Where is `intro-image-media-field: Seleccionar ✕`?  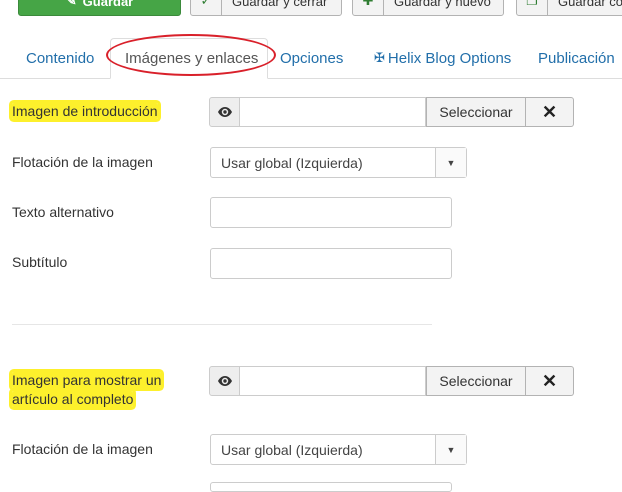 intro-image-media-field: Seleccionar ✕ is located at coordinates (391, 112).